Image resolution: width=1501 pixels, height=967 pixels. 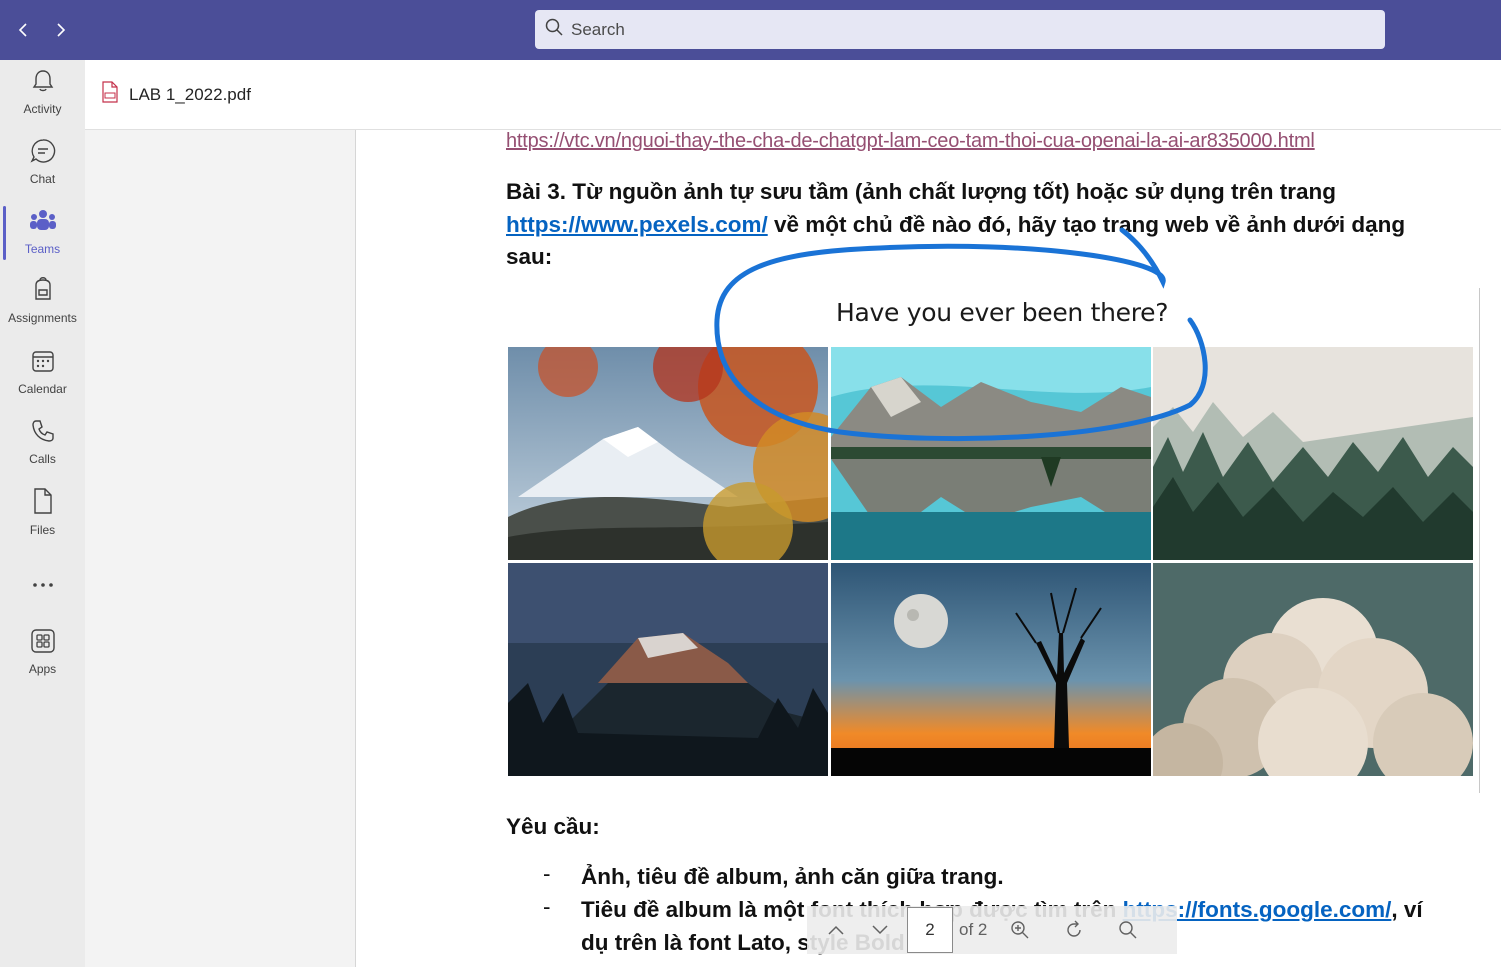 I want to click on teams-icon, so click(x=43, y=223).